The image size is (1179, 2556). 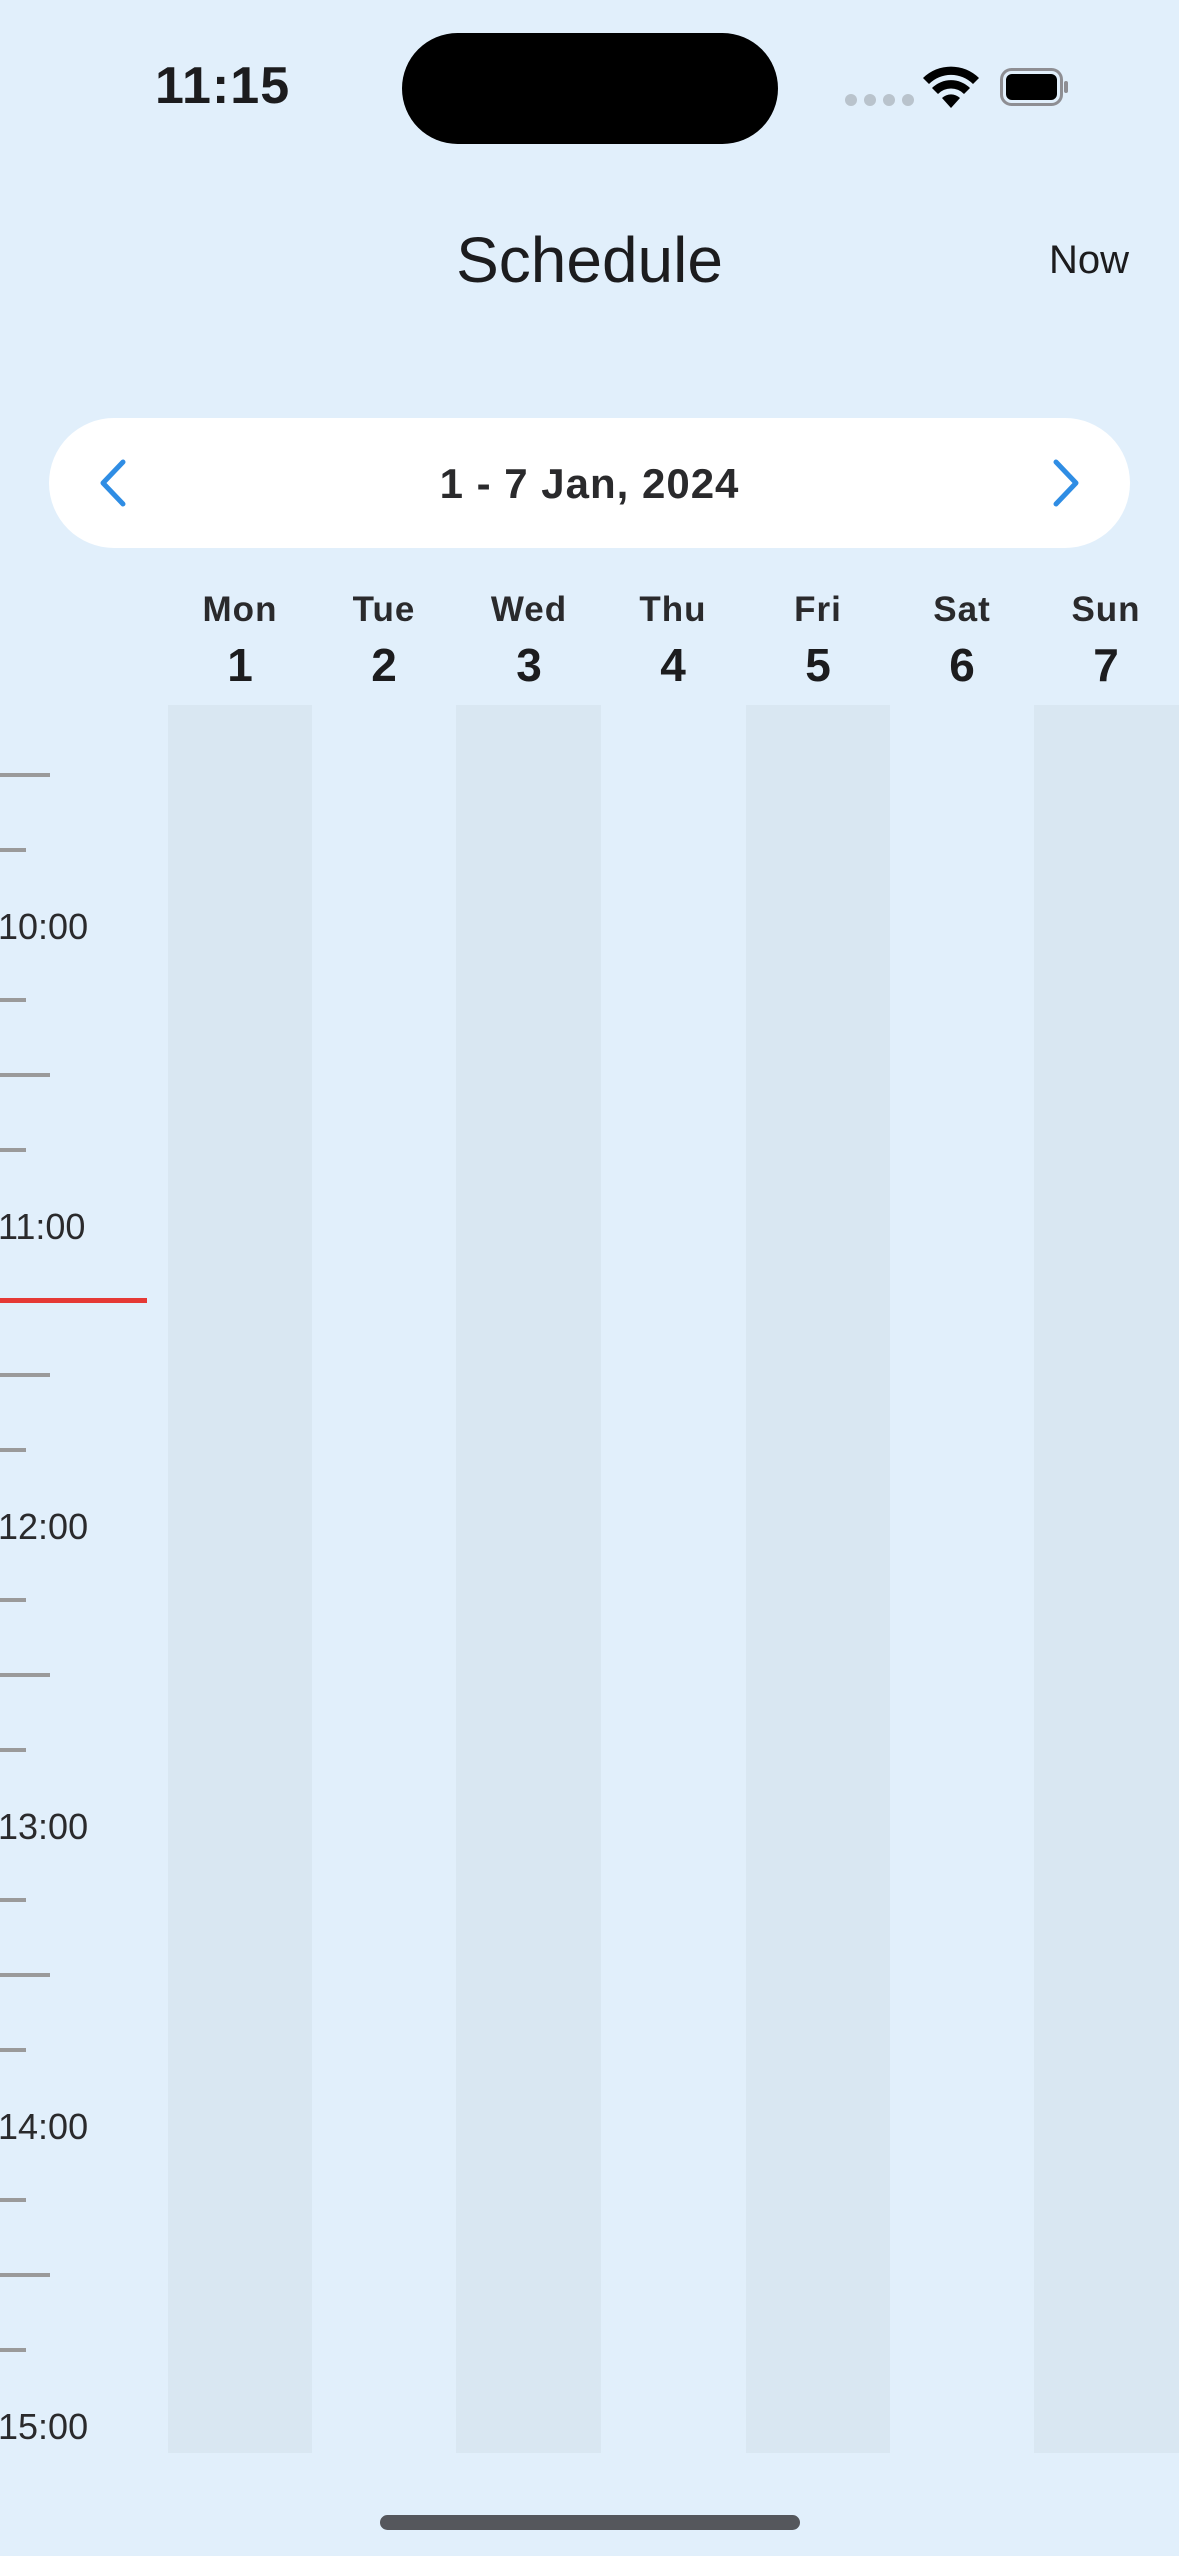 What do you see at coordinates (44, 2426) in the screenshot?
I see `hour-label: 15:00` at bounding box center [44, 2426].